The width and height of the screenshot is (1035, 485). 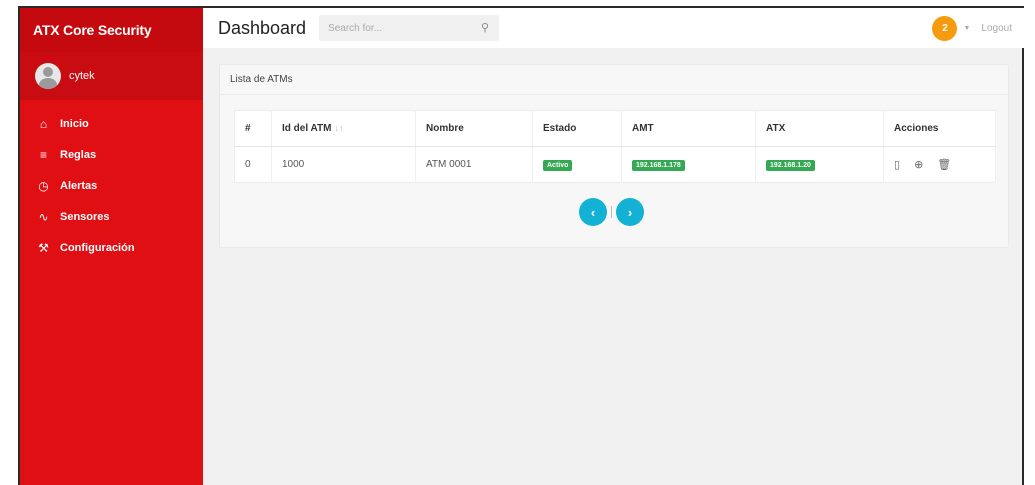 I want to click on sidebar-item-configuracion: ⚒ Configuración, so click(x=111, y=247).